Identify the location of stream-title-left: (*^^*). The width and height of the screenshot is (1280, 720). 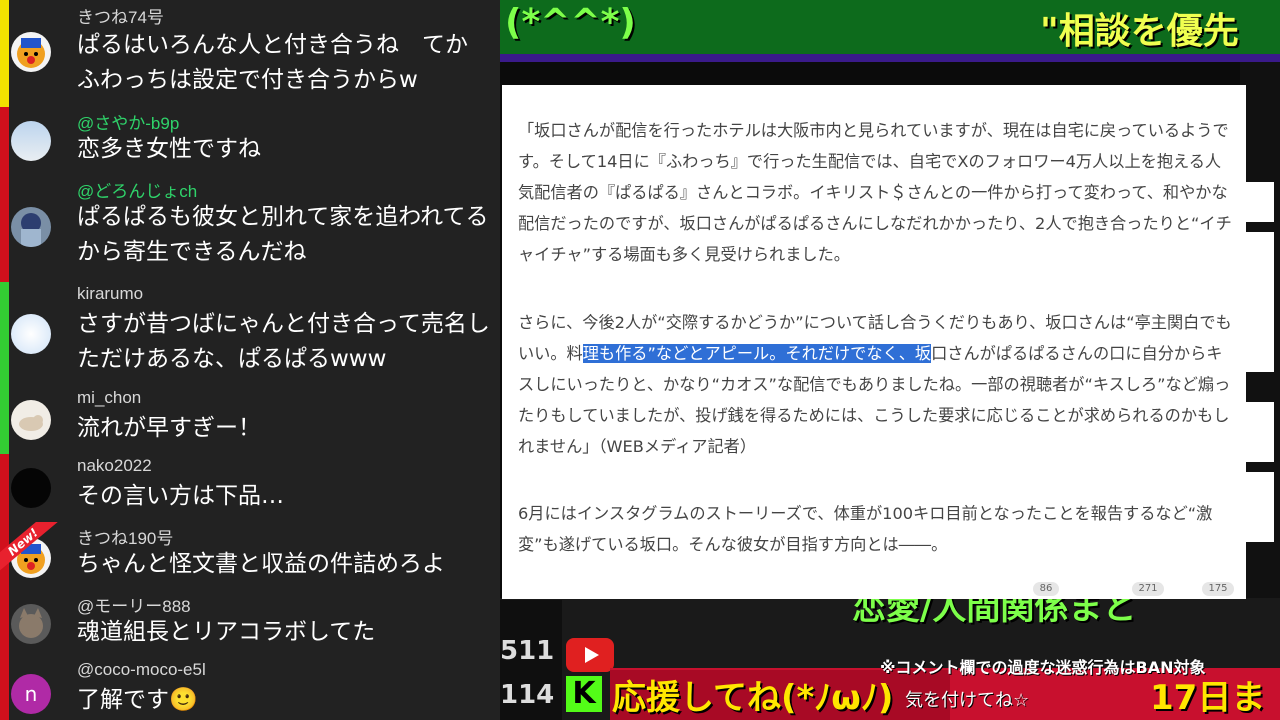
(570, 22).